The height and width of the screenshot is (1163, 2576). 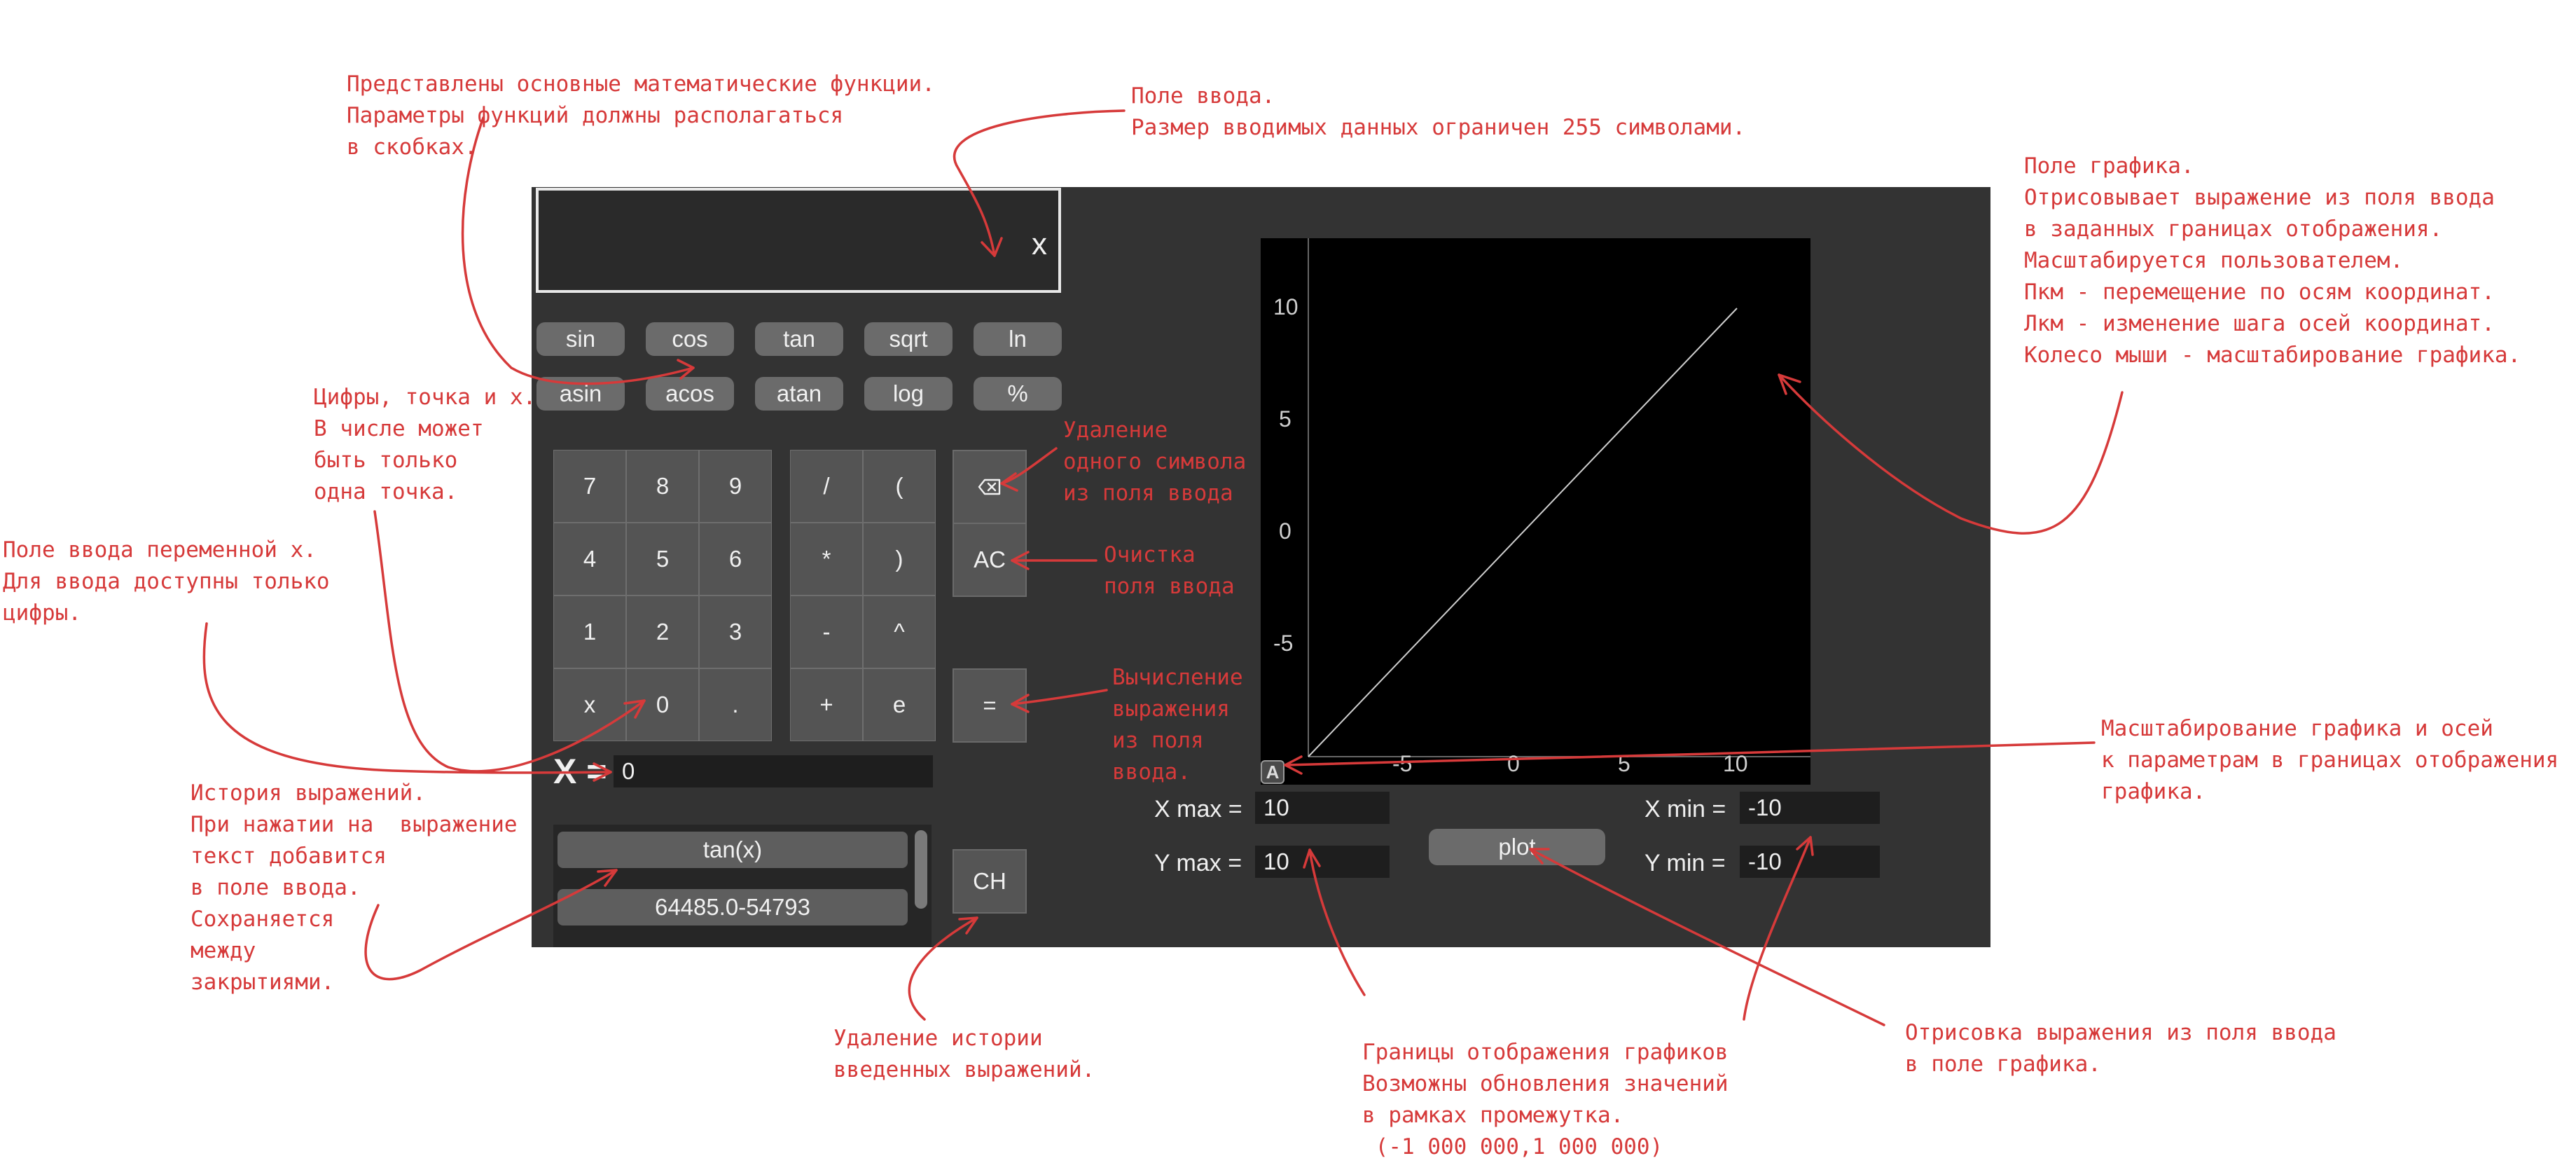 What do you see at coordinates (1272, 772) in the screenshot?
I see `auto-scale-button: A` at bounding box center [1272, 772].